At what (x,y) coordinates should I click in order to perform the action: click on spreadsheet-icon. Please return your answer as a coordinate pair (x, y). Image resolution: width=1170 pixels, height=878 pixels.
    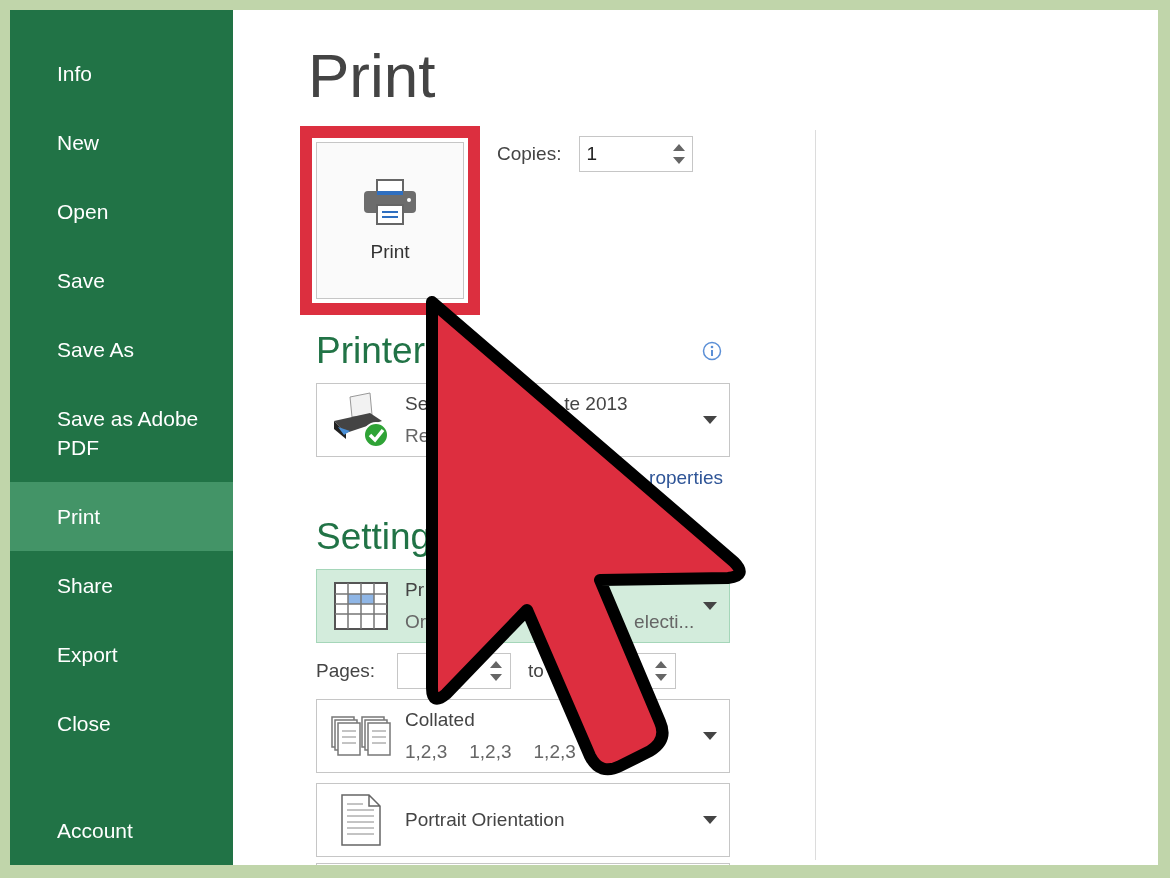
    Looking at the image, I should click on (361, 606).